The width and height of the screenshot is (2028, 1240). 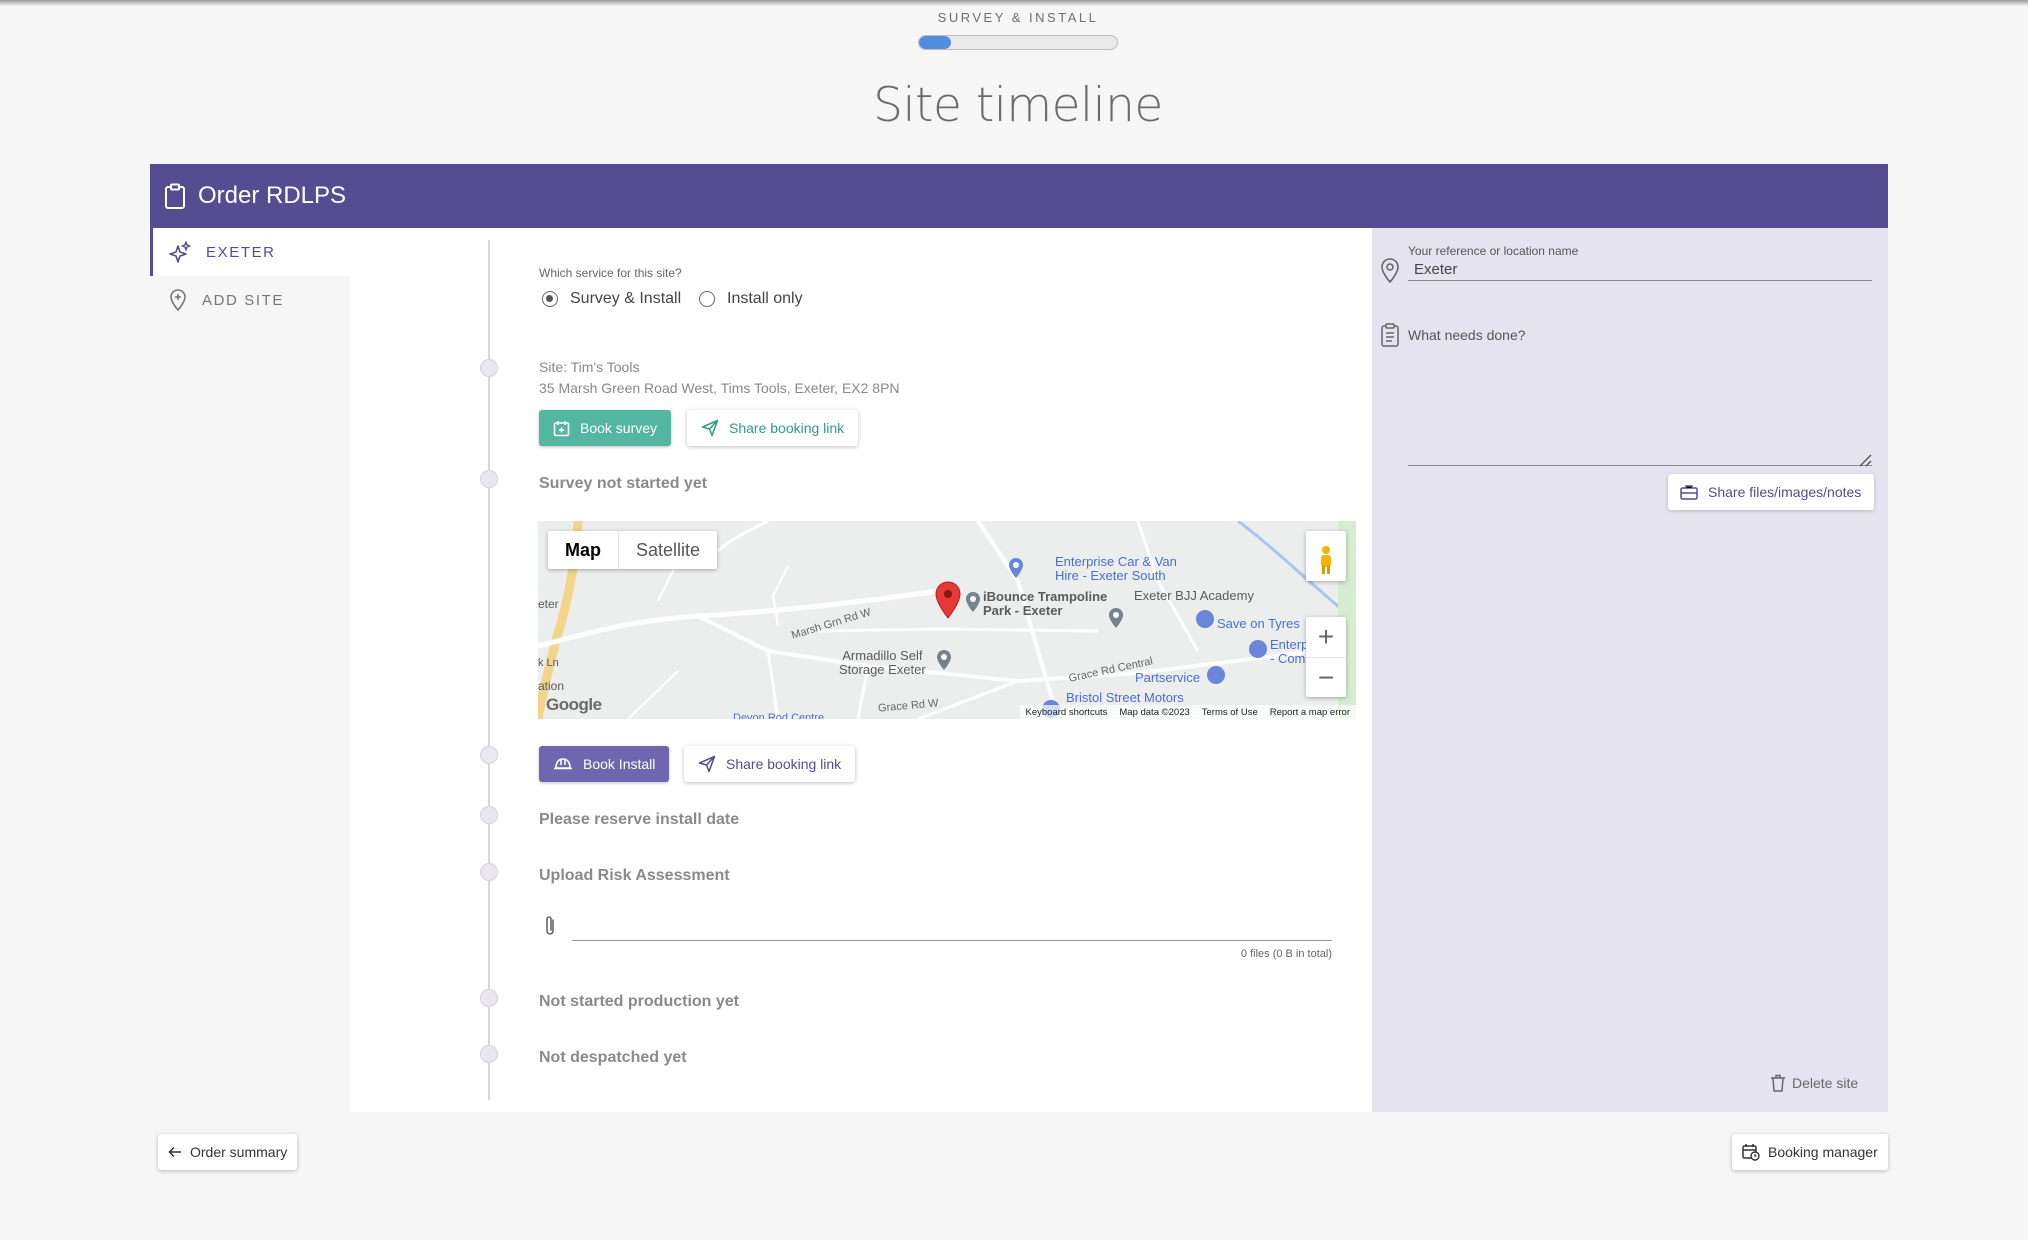 What do you see at coordinates (550, 926) in the screenshot?
I see `paperclip-icon` at bounding box center [550, 926].